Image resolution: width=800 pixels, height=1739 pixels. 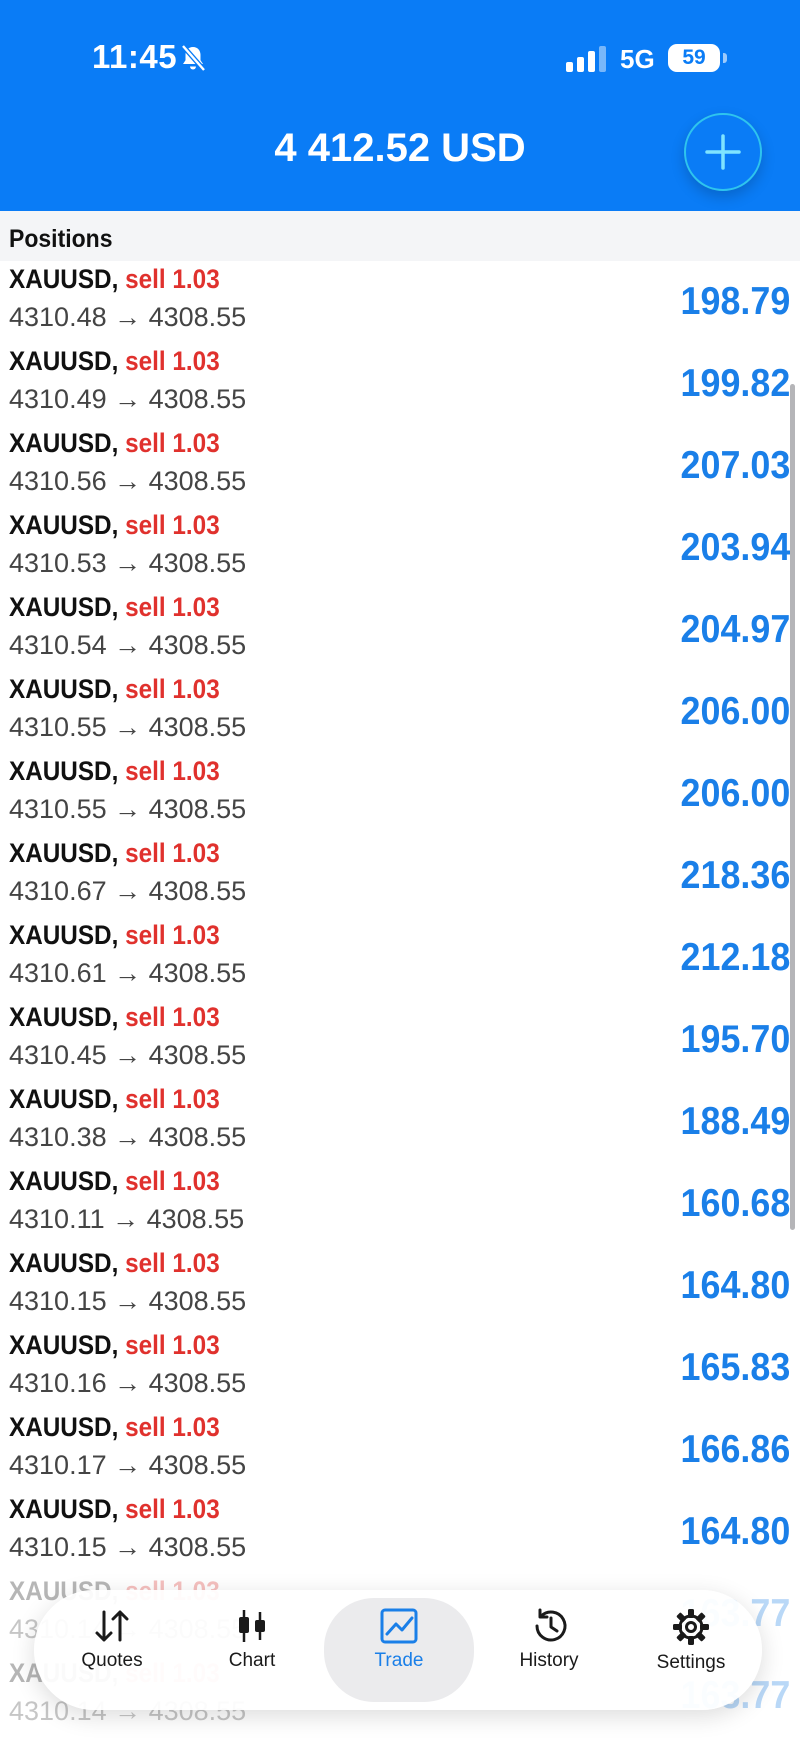 What do you see at coordinates (691, 1662) in the screenshot?
I see `tab-settings-label: Settings` at bounding box center [691, 1662].